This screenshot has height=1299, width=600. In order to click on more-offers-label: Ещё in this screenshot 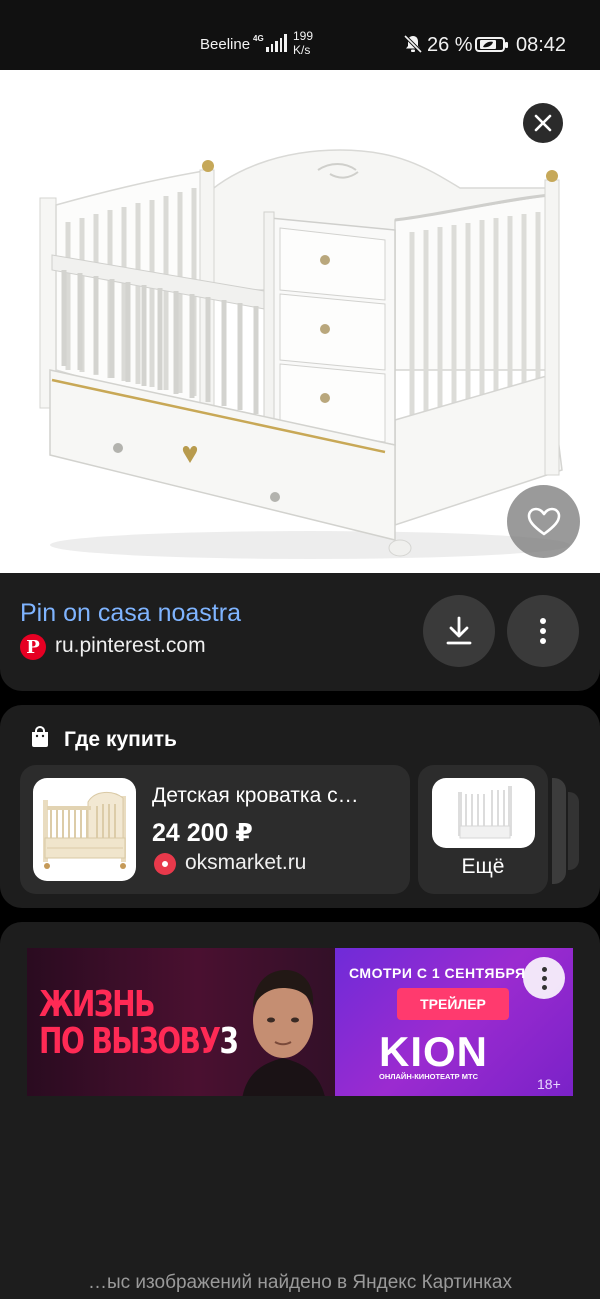, I will do `click(483, 866)`.